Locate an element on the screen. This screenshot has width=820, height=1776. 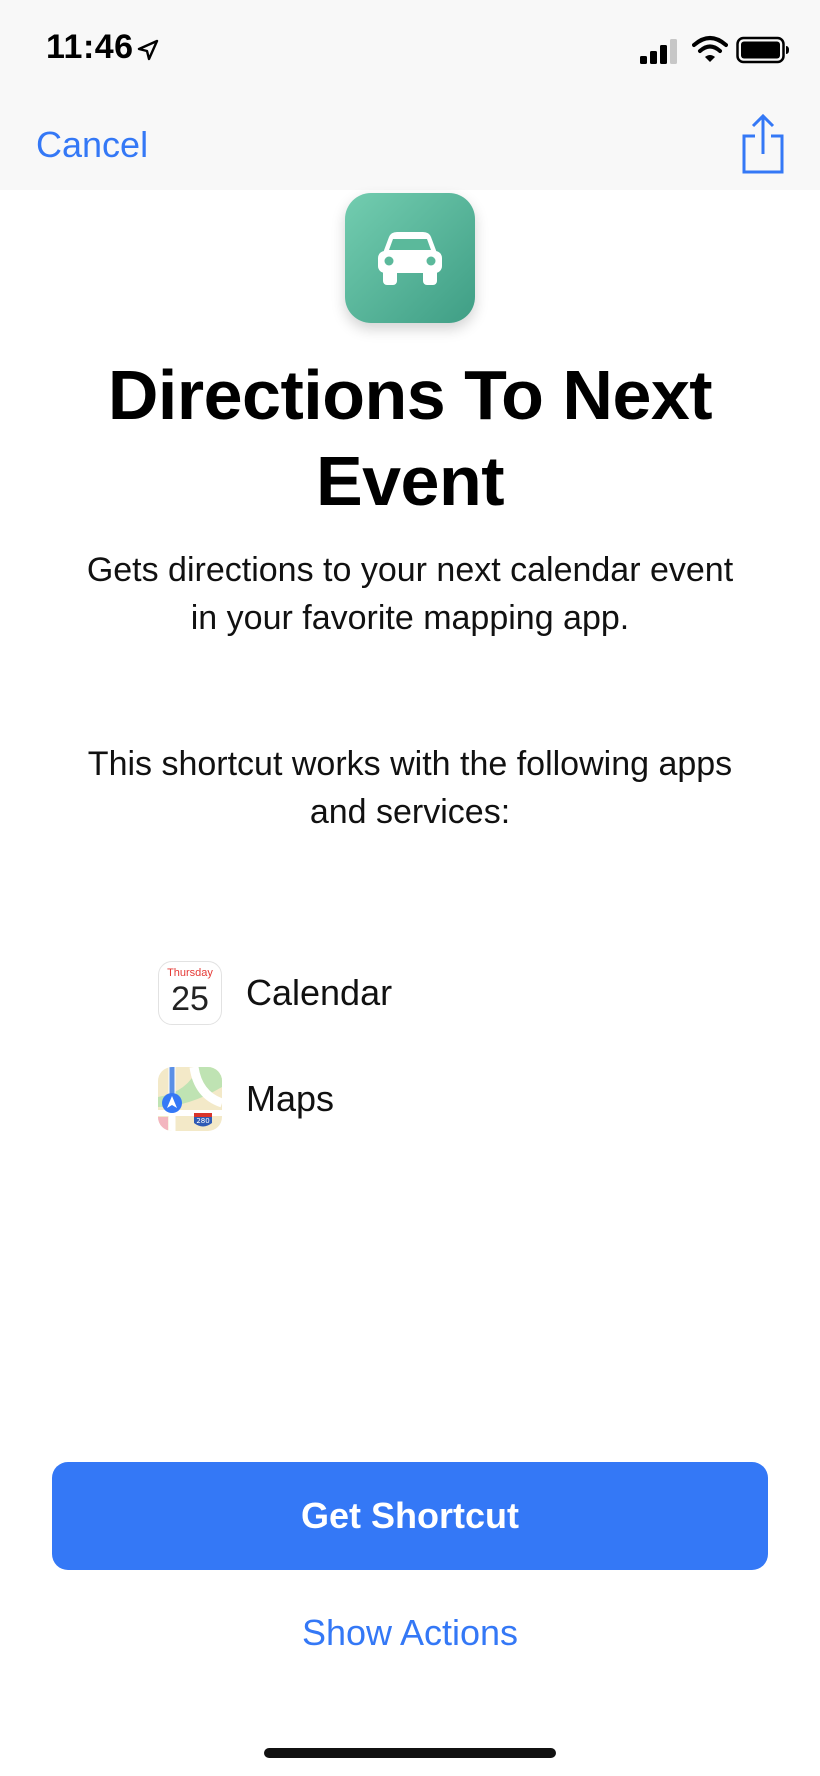
app-item-calendar: Thursday 25 Calendar is located at coordinates (275, 993).